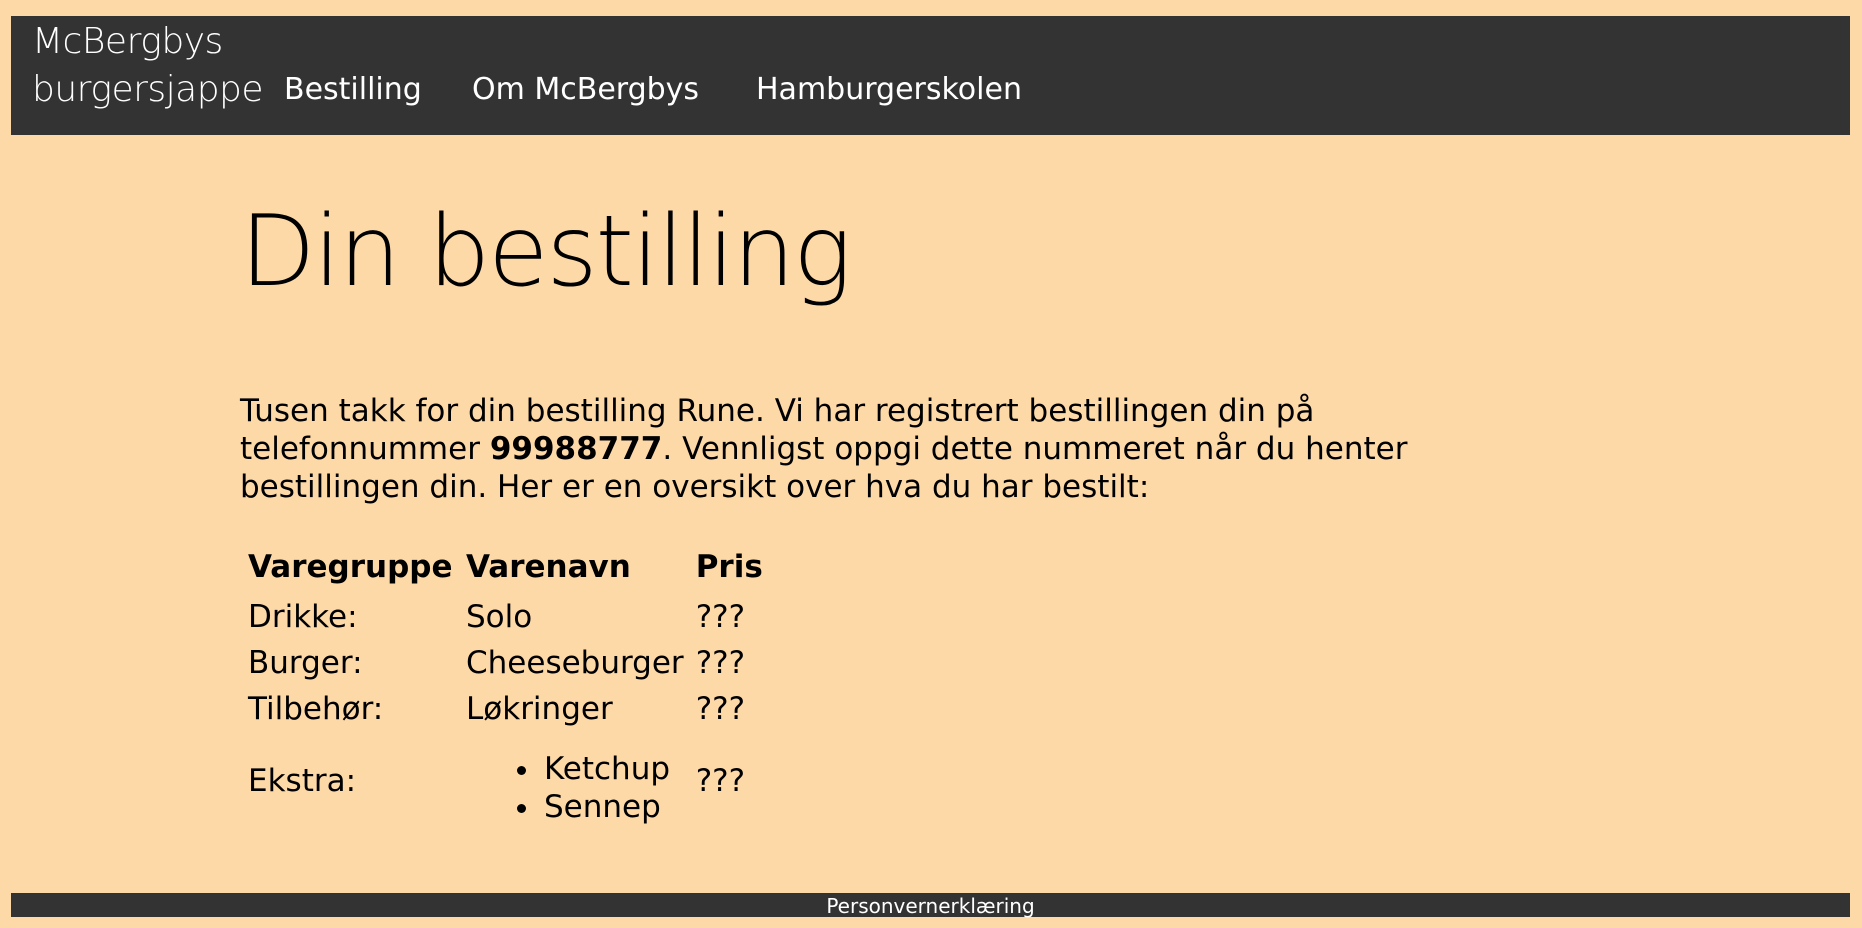  I want to click on extras-list: Ketchup Sennep, so click(575, 788).